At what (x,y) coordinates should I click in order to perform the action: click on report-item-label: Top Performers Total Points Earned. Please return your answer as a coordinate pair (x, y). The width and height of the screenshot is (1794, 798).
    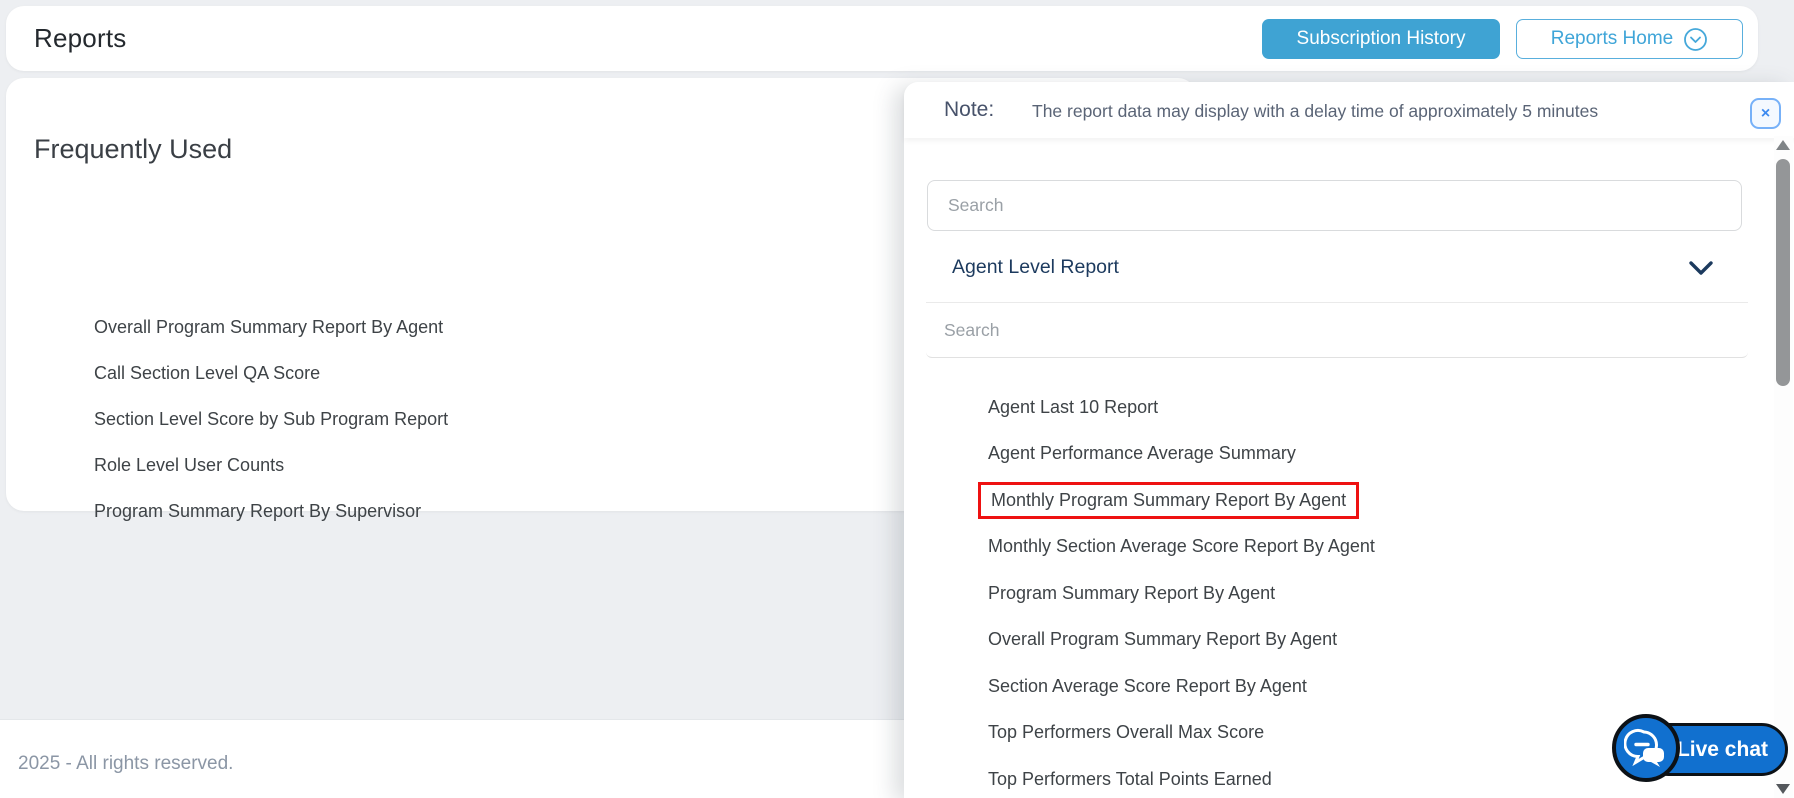
    Looking at the image, I should click on (1130, 778).